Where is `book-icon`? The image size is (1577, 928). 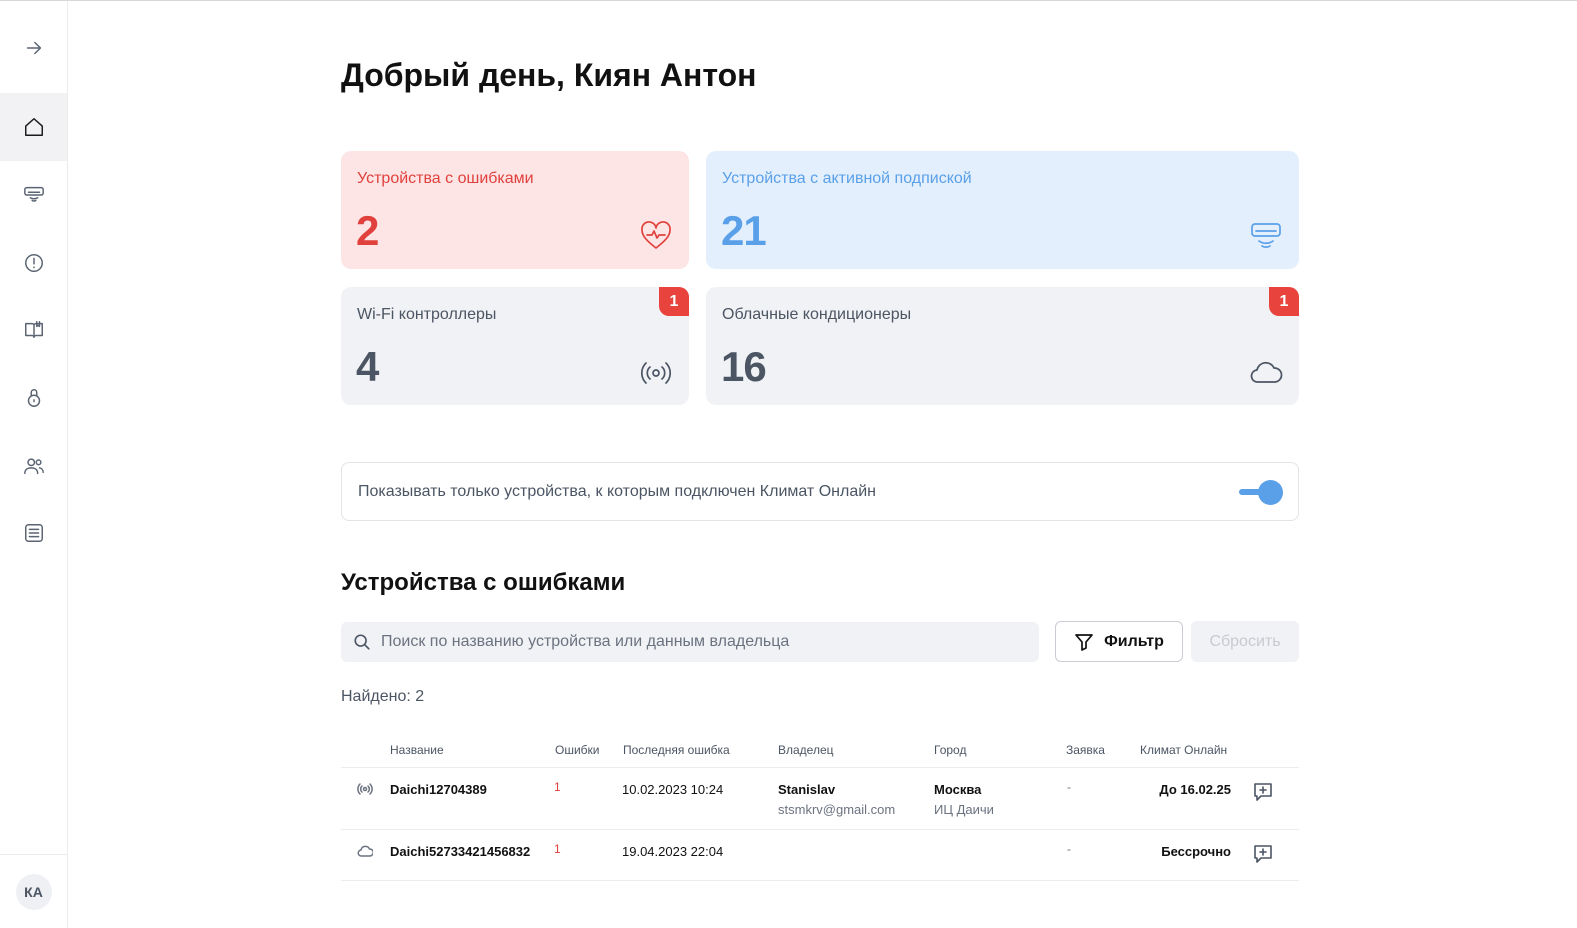 book-icon is located at coordinates (33, 330).